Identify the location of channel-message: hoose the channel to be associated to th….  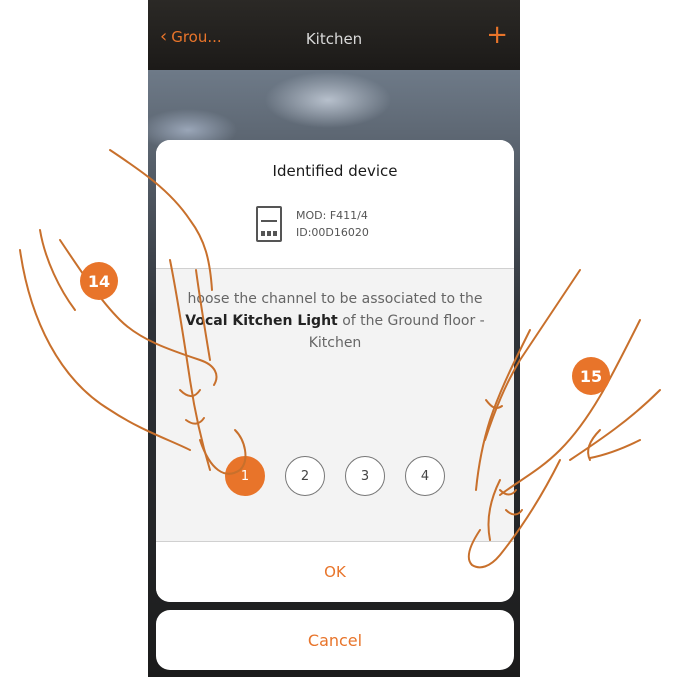
(335, 321).